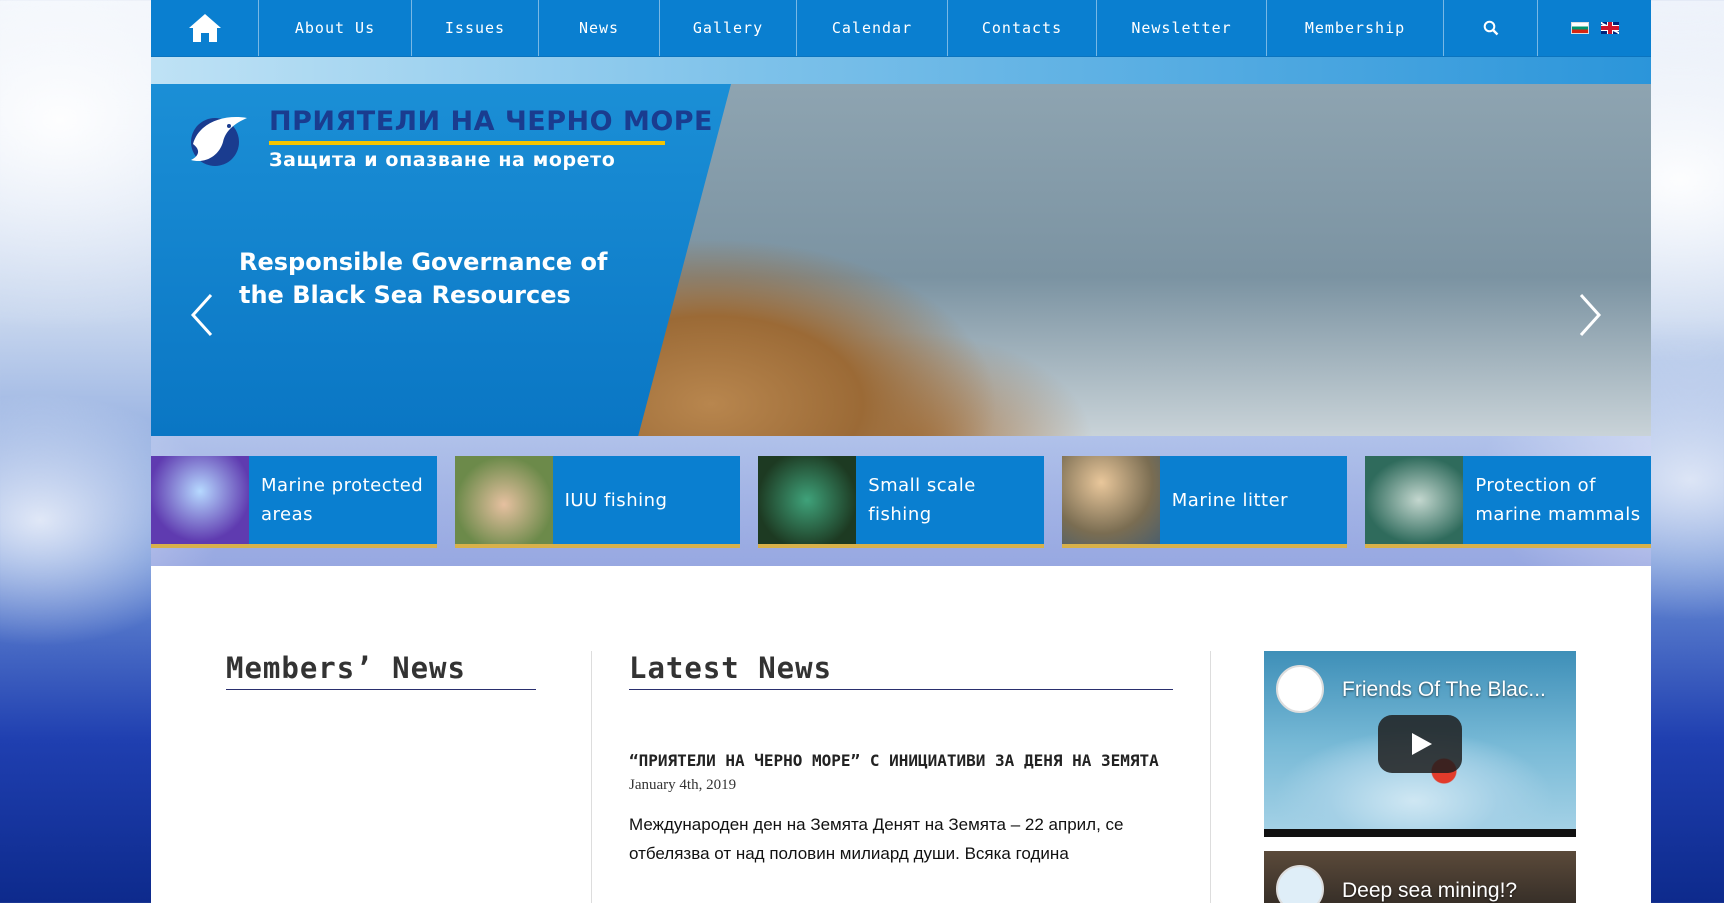 Image resolution: width=1724 pixels, height=903 pixels. I want to click on chevron-right-icon, so click(1590, 315).